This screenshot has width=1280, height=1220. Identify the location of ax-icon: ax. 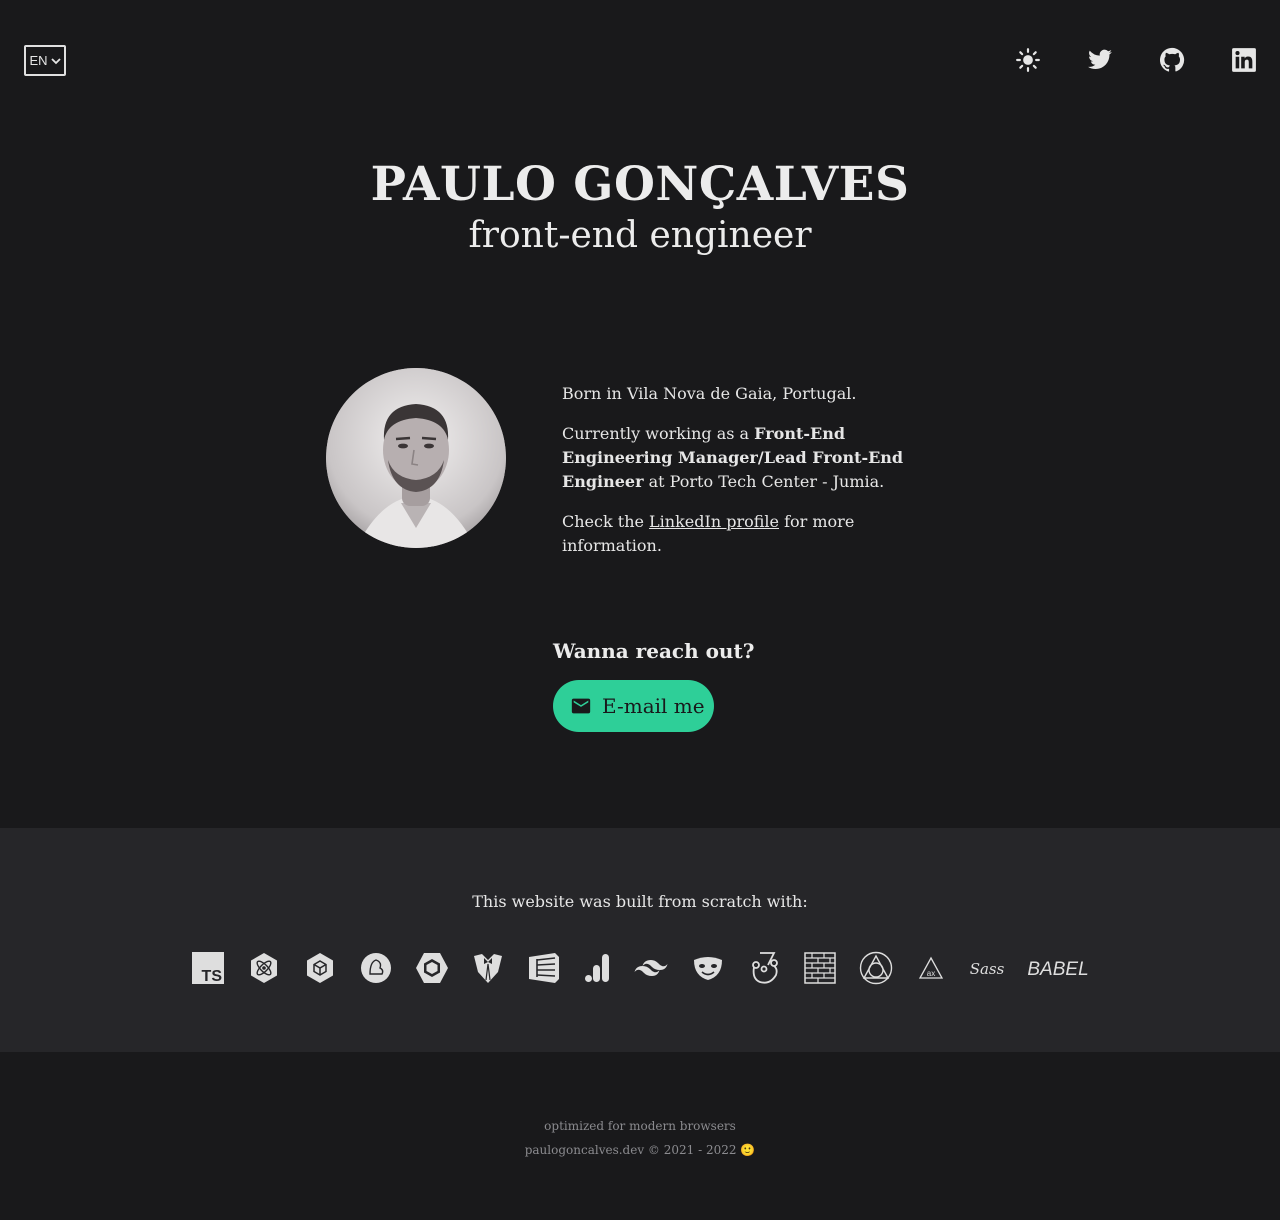
(931, 968).